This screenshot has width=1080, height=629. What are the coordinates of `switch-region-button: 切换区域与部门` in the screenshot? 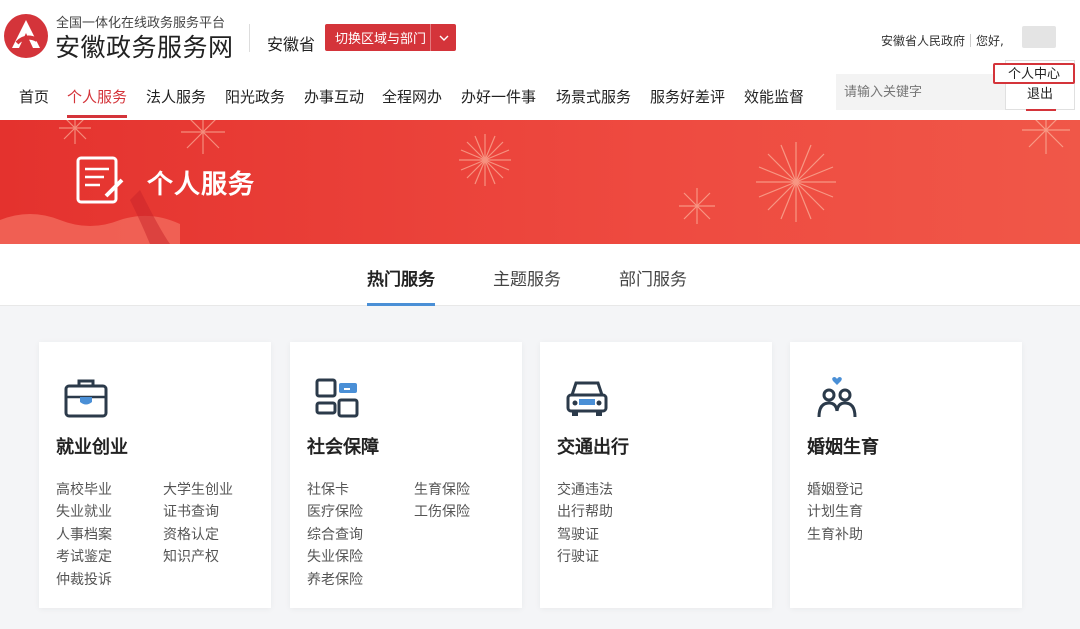 It's located at (390, 37).